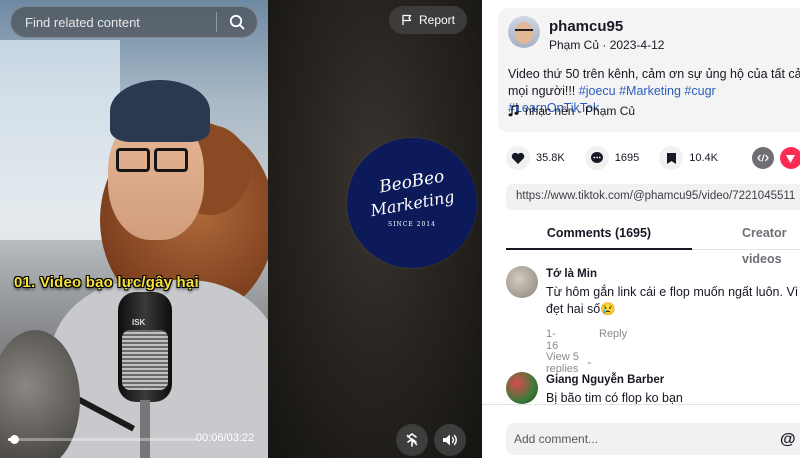 The width and height of the screenshot is (800, 458). Describe the element at coordinates (237, 22) in the screenshot. I see `search-icon` at that location.